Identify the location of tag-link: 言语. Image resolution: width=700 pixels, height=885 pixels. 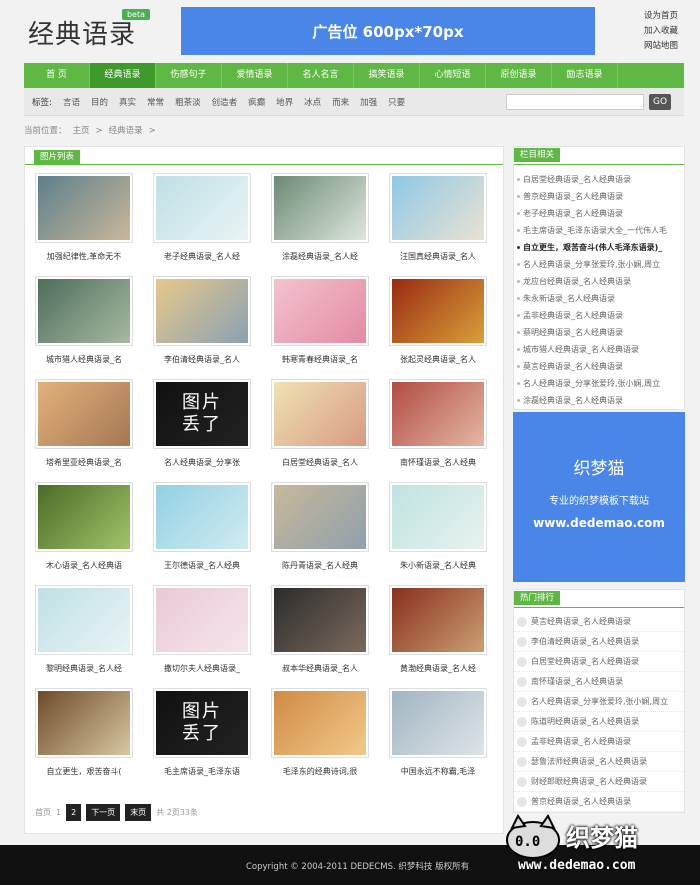
(71, 102).